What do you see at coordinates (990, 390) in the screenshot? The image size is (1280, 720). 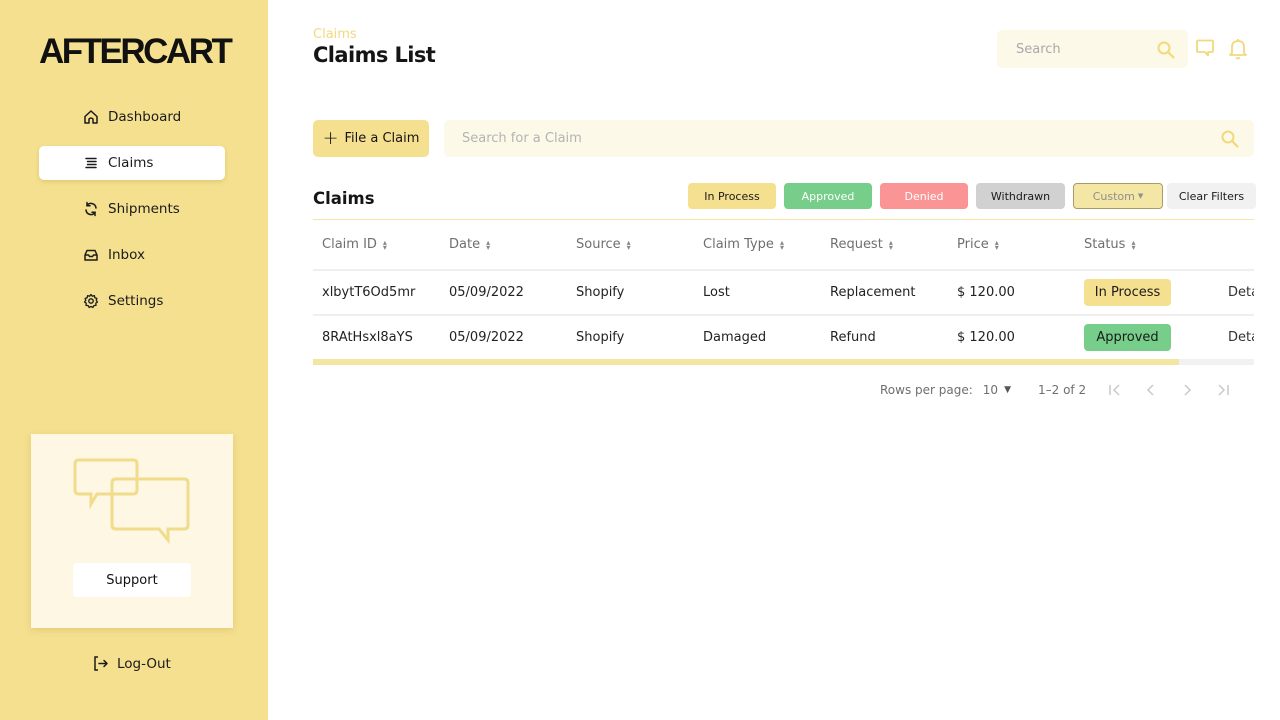 I see `rows-per-page-select: 10` at bounding box center [990, 390].